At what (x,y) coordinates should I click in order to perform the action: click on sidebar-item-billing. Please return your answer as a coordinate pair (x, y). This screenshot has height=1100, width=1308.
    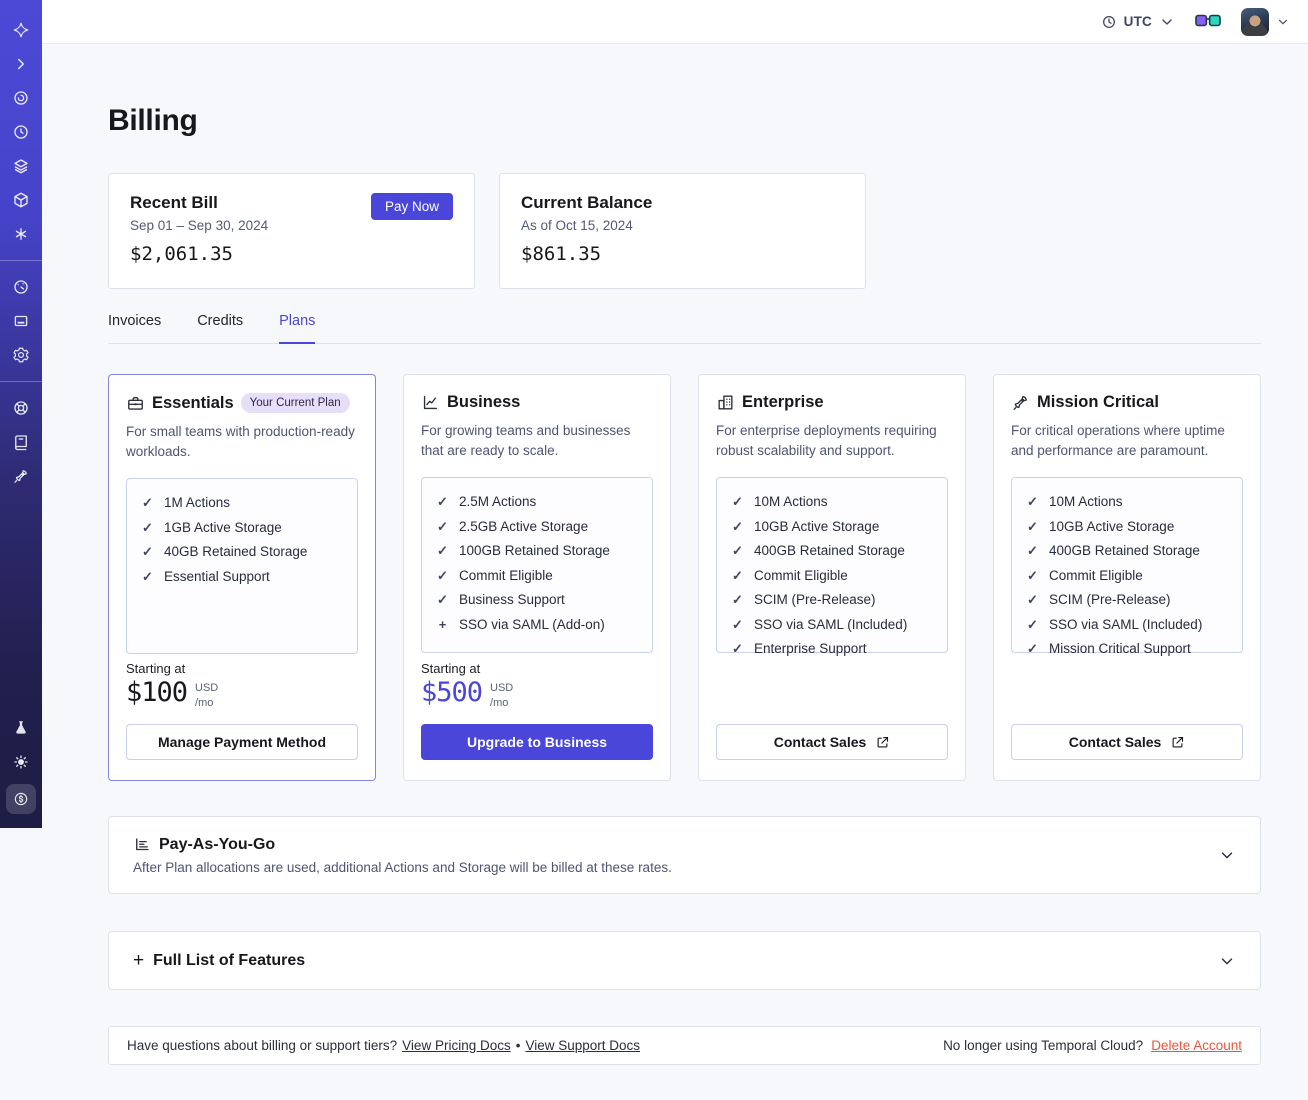
    Looking at the image, I should click on (21, 799).